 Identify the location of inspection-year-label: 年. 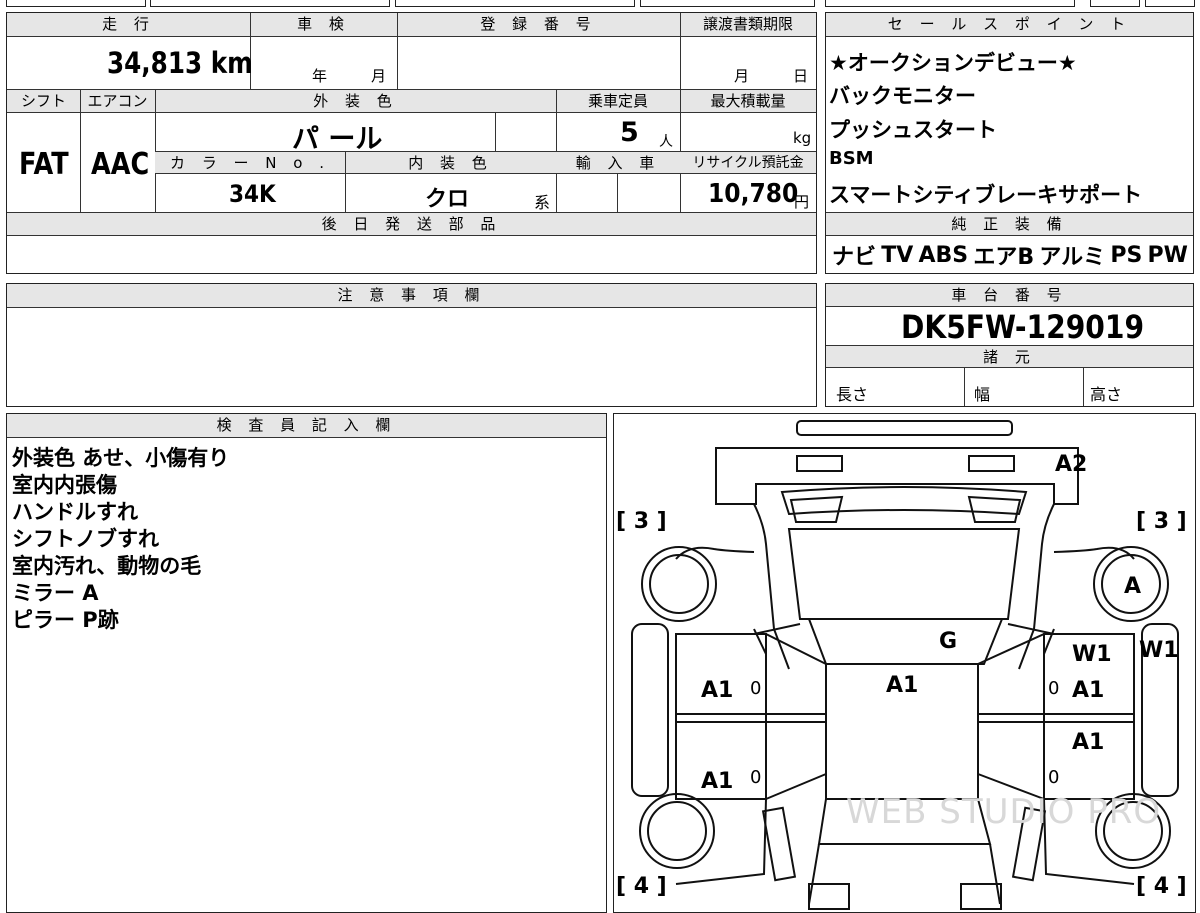
(320, 76).